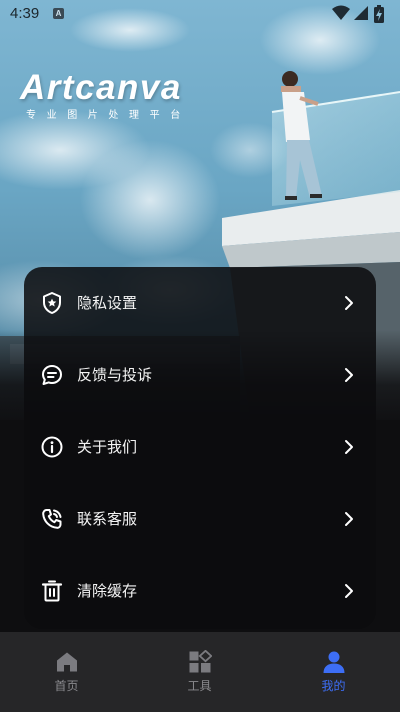 The image size is (400, 712). I want to click on wifi-icon, so click(341, 12).